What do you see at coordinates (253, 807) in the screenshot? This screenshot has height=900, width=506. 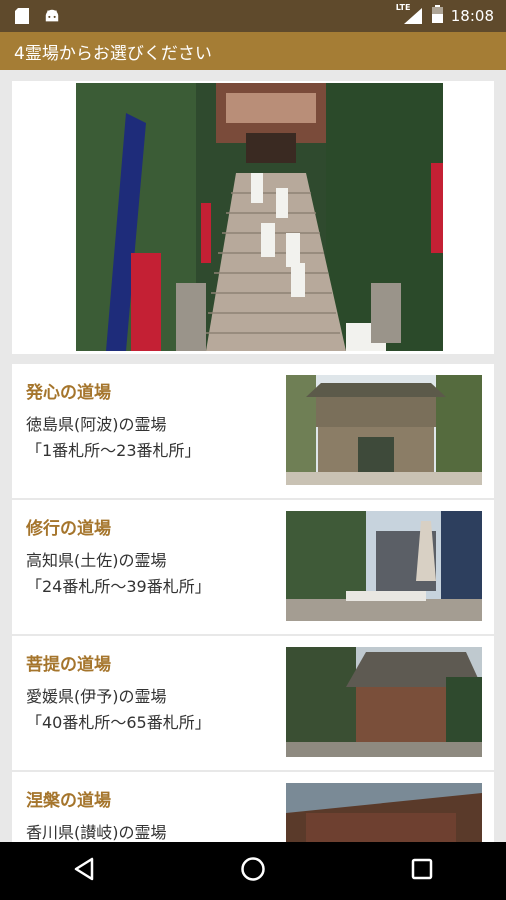 I see `list-item: 涅槃の道場 香川県(讃岐)の霊場` at bounding box center [253, 807].